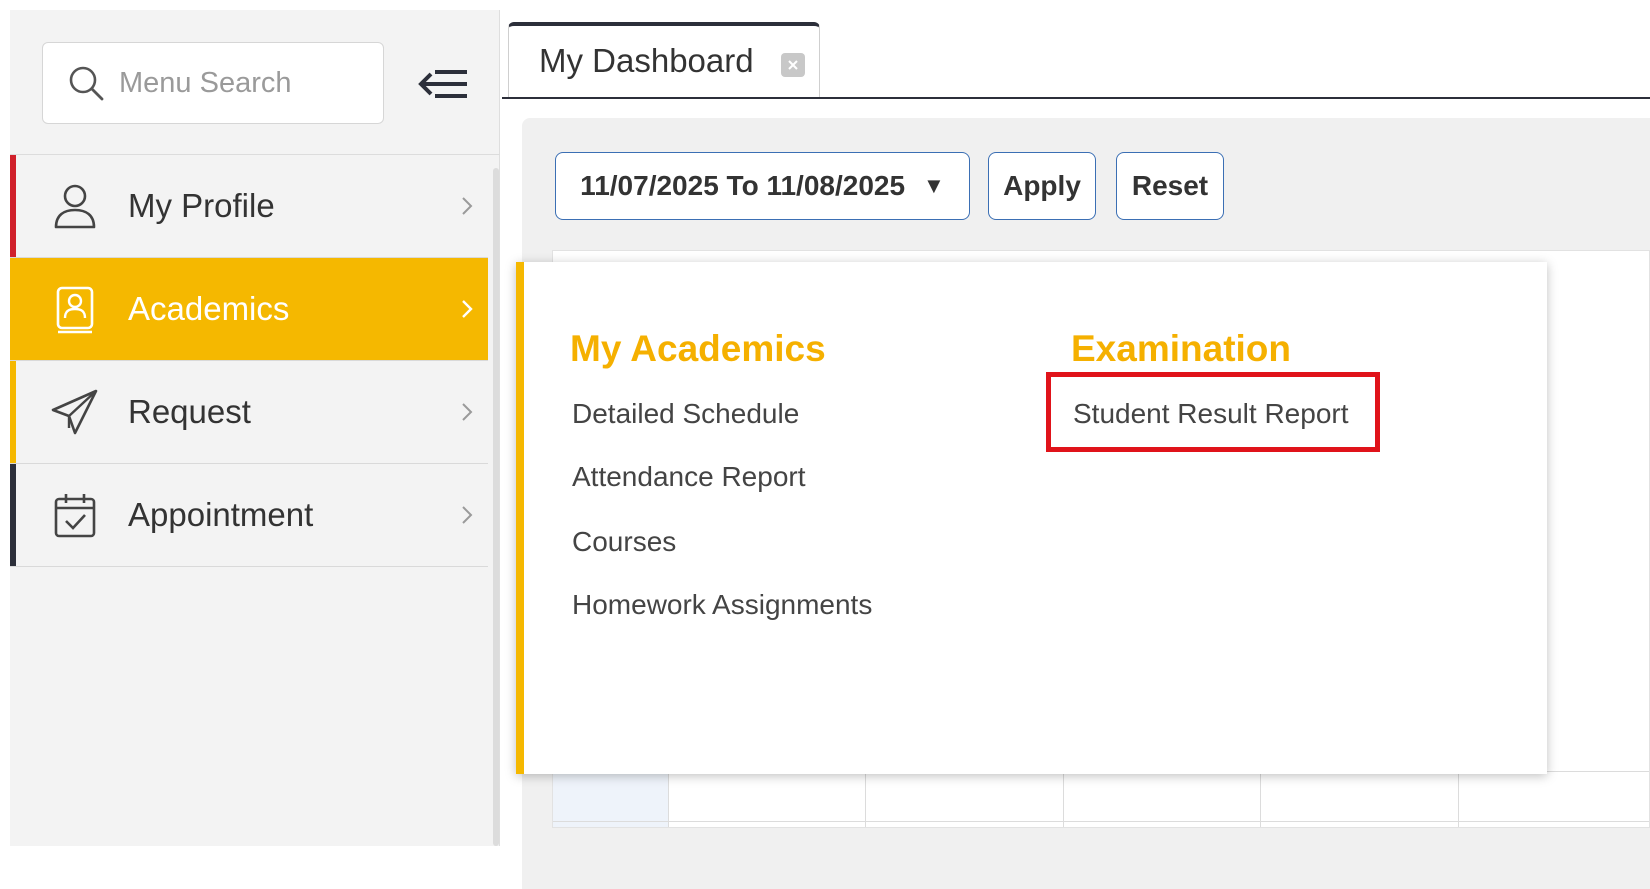 This screenshot has width=1650, height=889. What do you see at coordinates (201, 205) in the screenshot?
I see `sidebar-item-label: My Profile` at bounding box center [201, 205].